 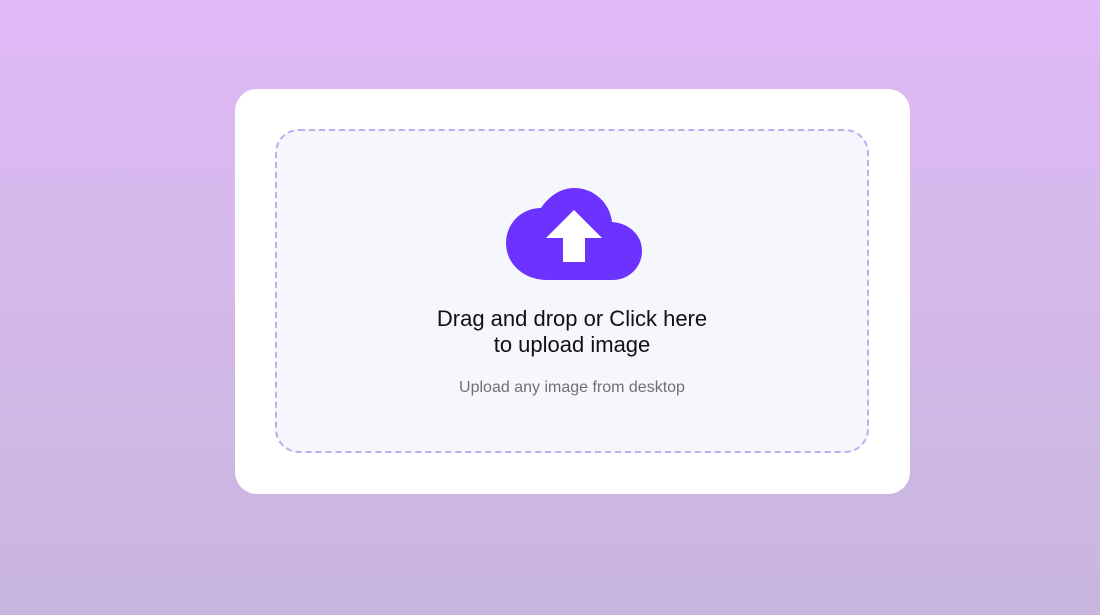 What do you see at coordinates (572, 318) in the screenshot?
I see `upload-title-line-1: Drag and drop or Click here` at bounding box center [572, 318].